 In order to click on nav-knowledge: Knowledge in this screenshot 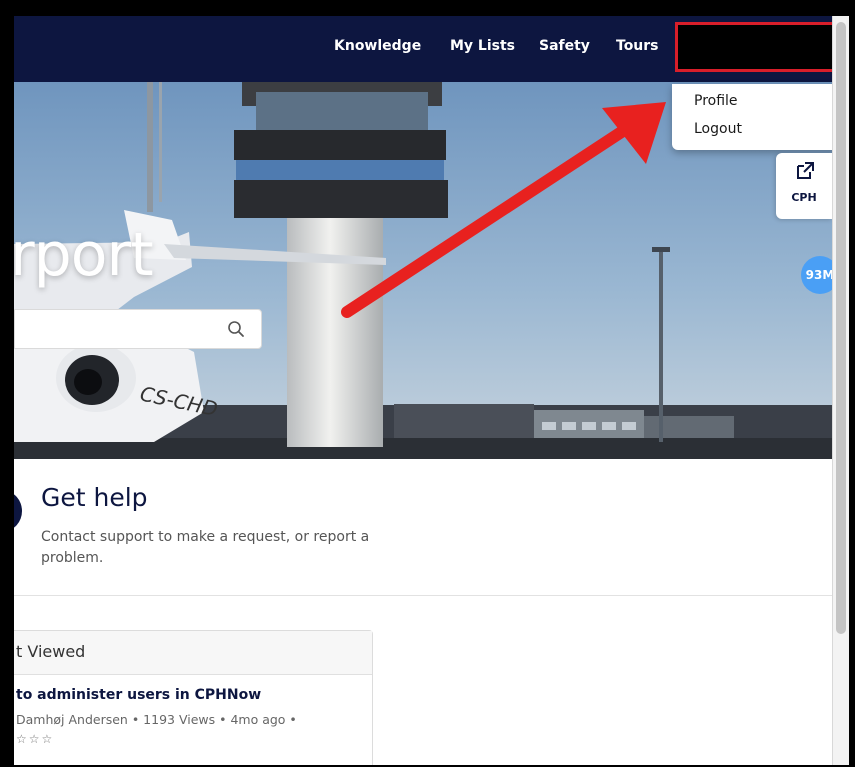, I will do `click(377, 46)`.